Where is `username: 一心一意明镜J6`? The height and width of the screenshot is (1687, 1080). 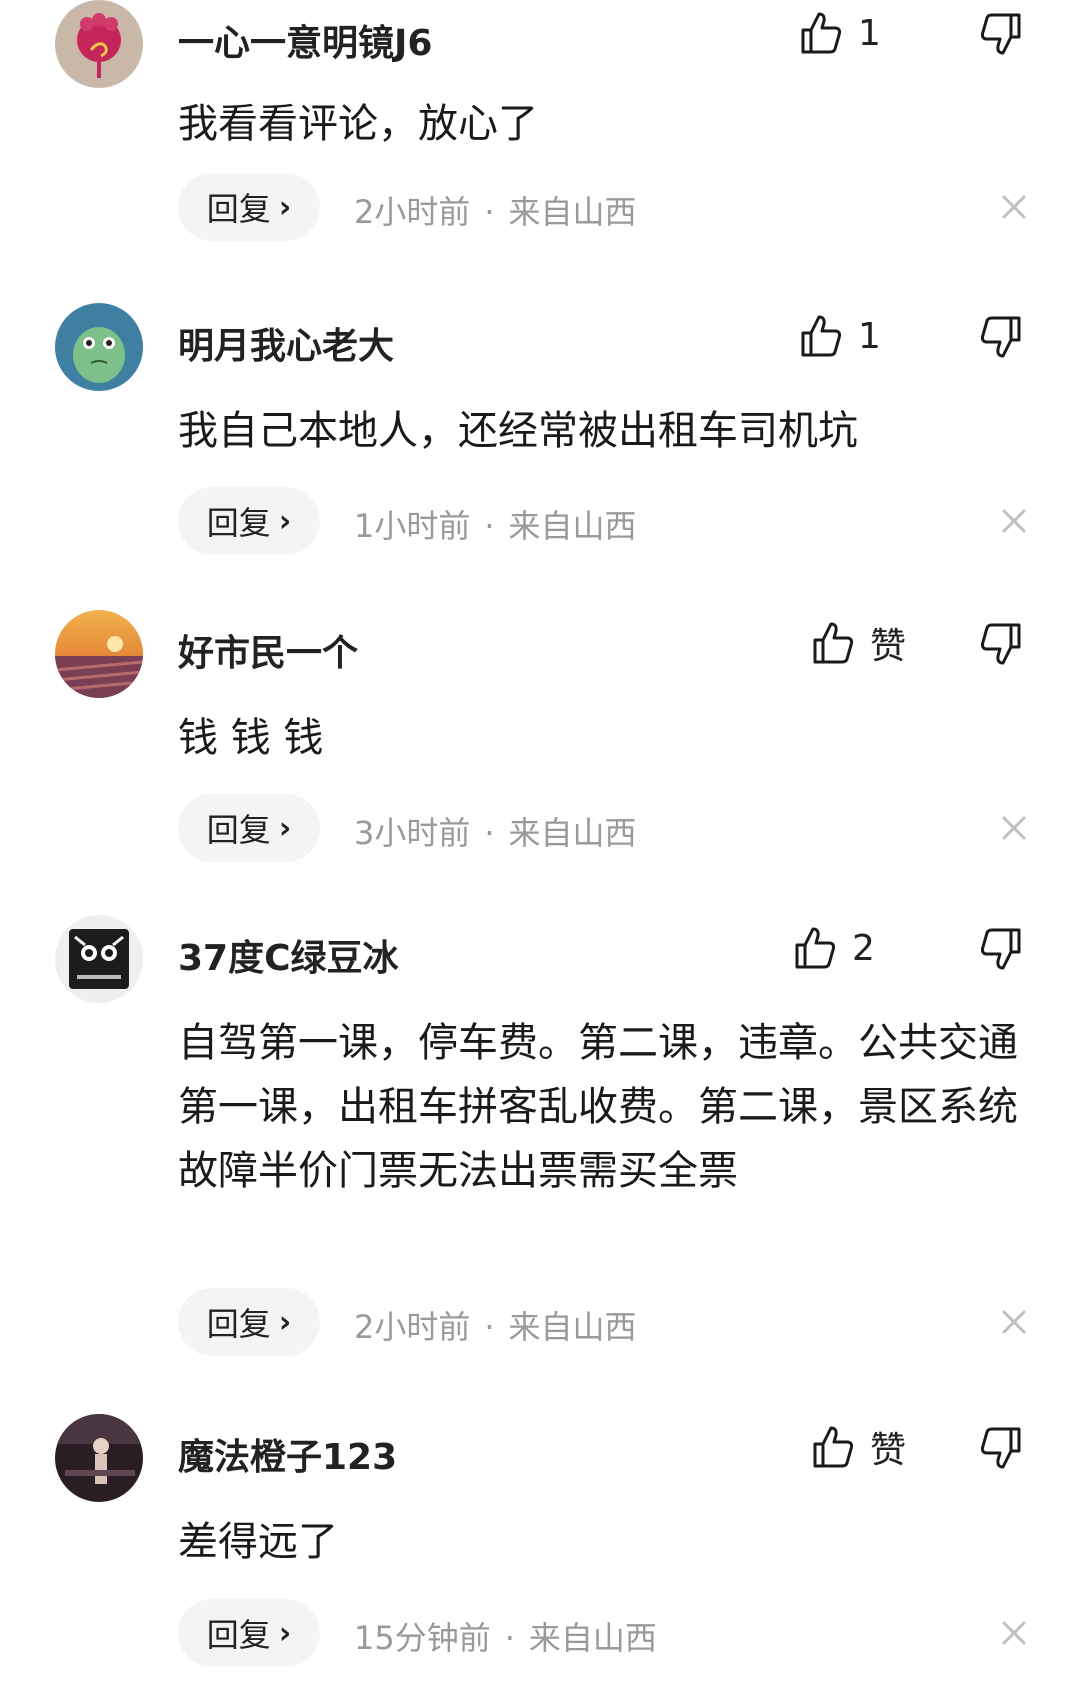
username: 一心一意明镜J6 is located at coordinates (305, 40).